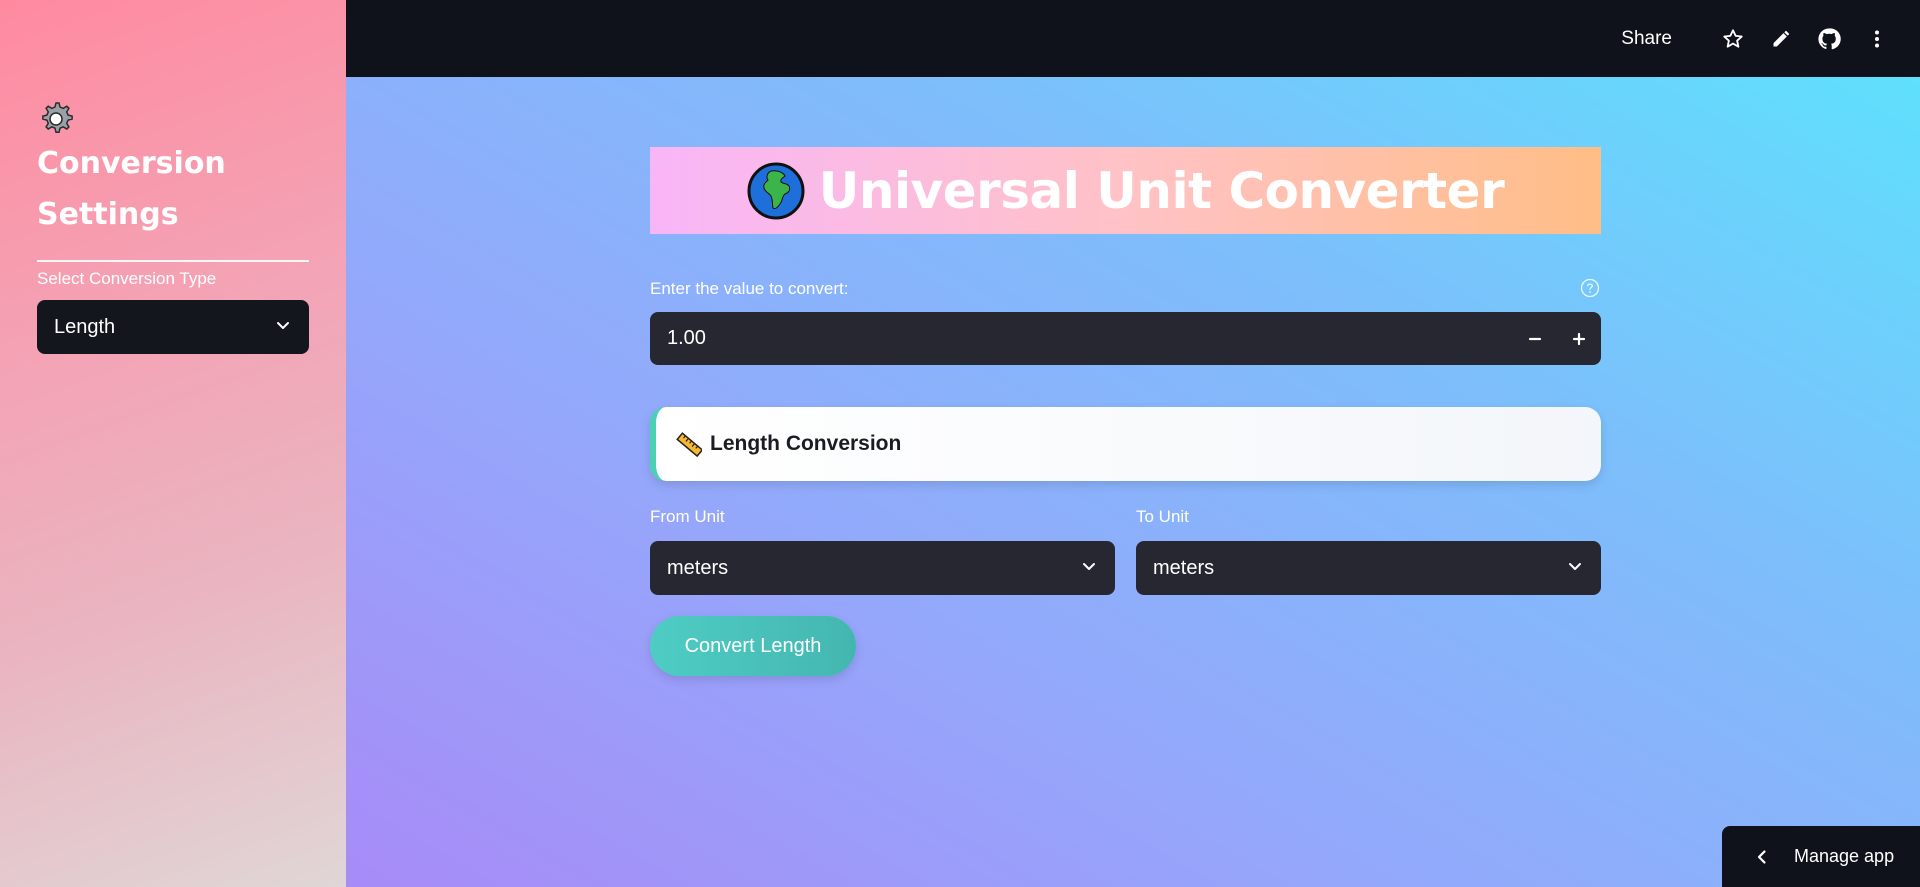 This screenshot has height=887, width=1920. I want to click on value-input-label: Enter the value to convert:, so click(749, 288).